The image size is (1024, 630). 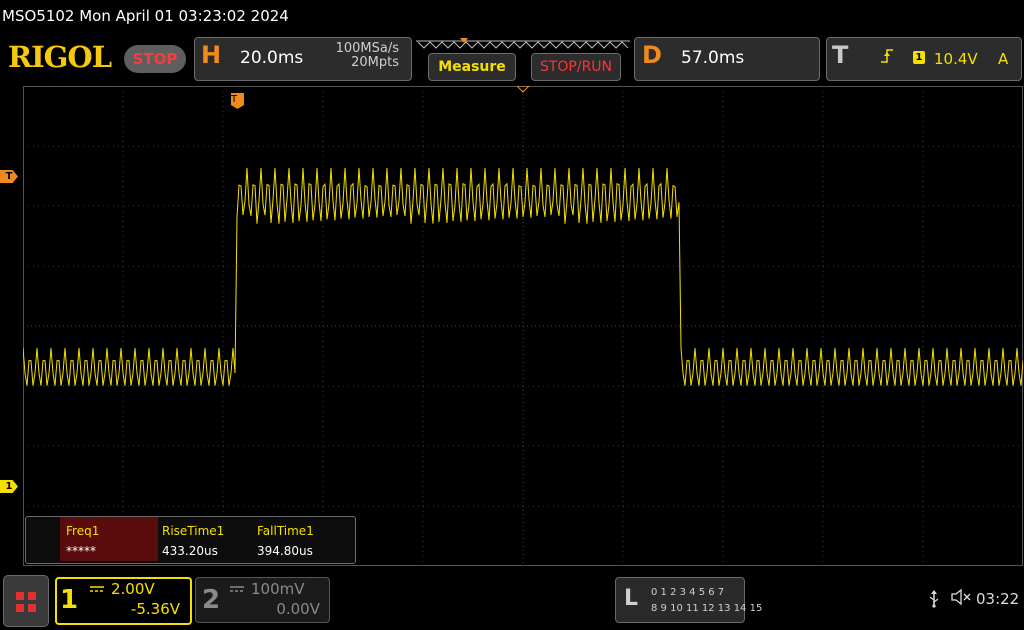 I want to click on logic-channels-row1: 0 1 2 3 4 5 6 7, so click(x=688, y=592).